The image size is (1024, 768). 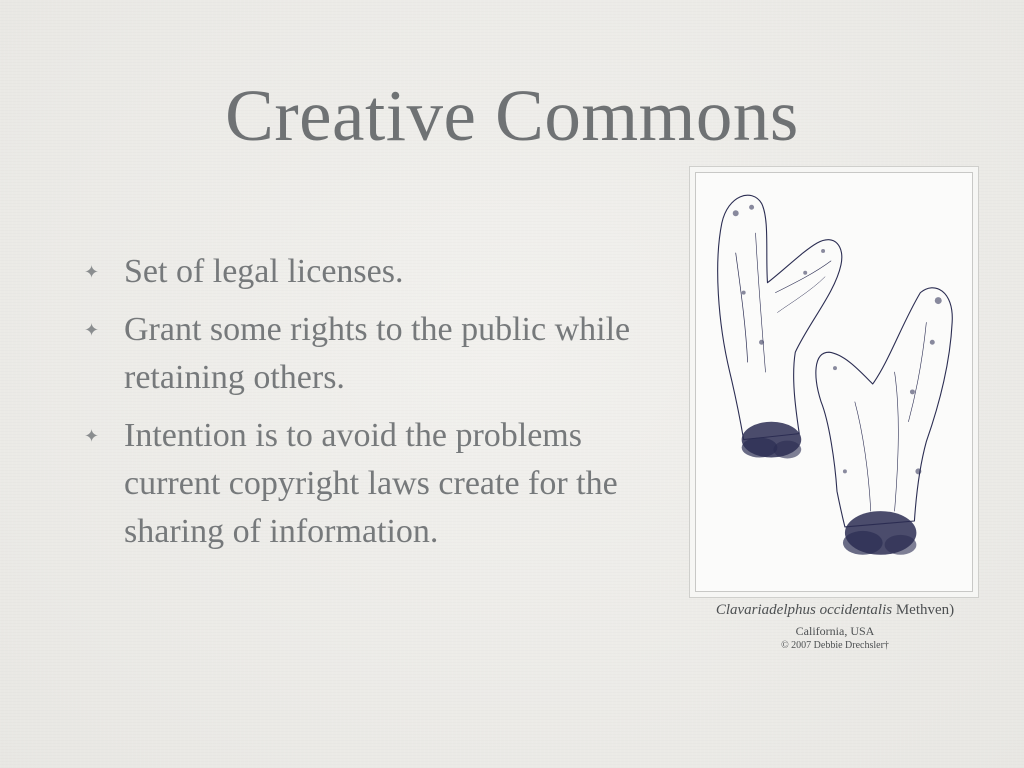 I want to click on slide-title: Creative Commons, so click(x=512, y=115).